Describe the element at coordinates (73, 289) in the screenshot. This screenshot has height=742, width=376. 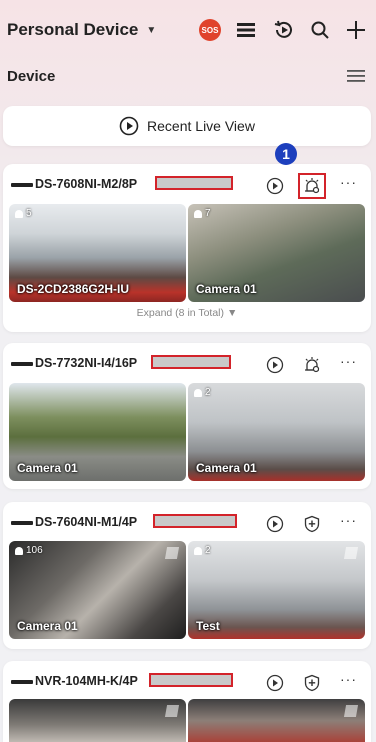
I see `camera-label: DS-2CD2386G2H-IU` at that location.